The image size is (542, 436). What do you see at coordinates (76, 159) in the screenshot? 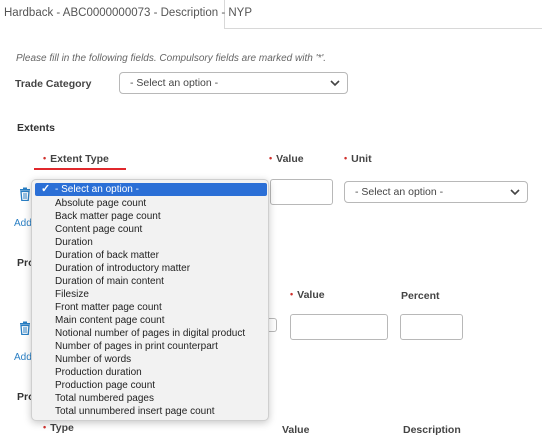
I see `extent-type-label: • Extent Type` at bounding box center [76, 159].